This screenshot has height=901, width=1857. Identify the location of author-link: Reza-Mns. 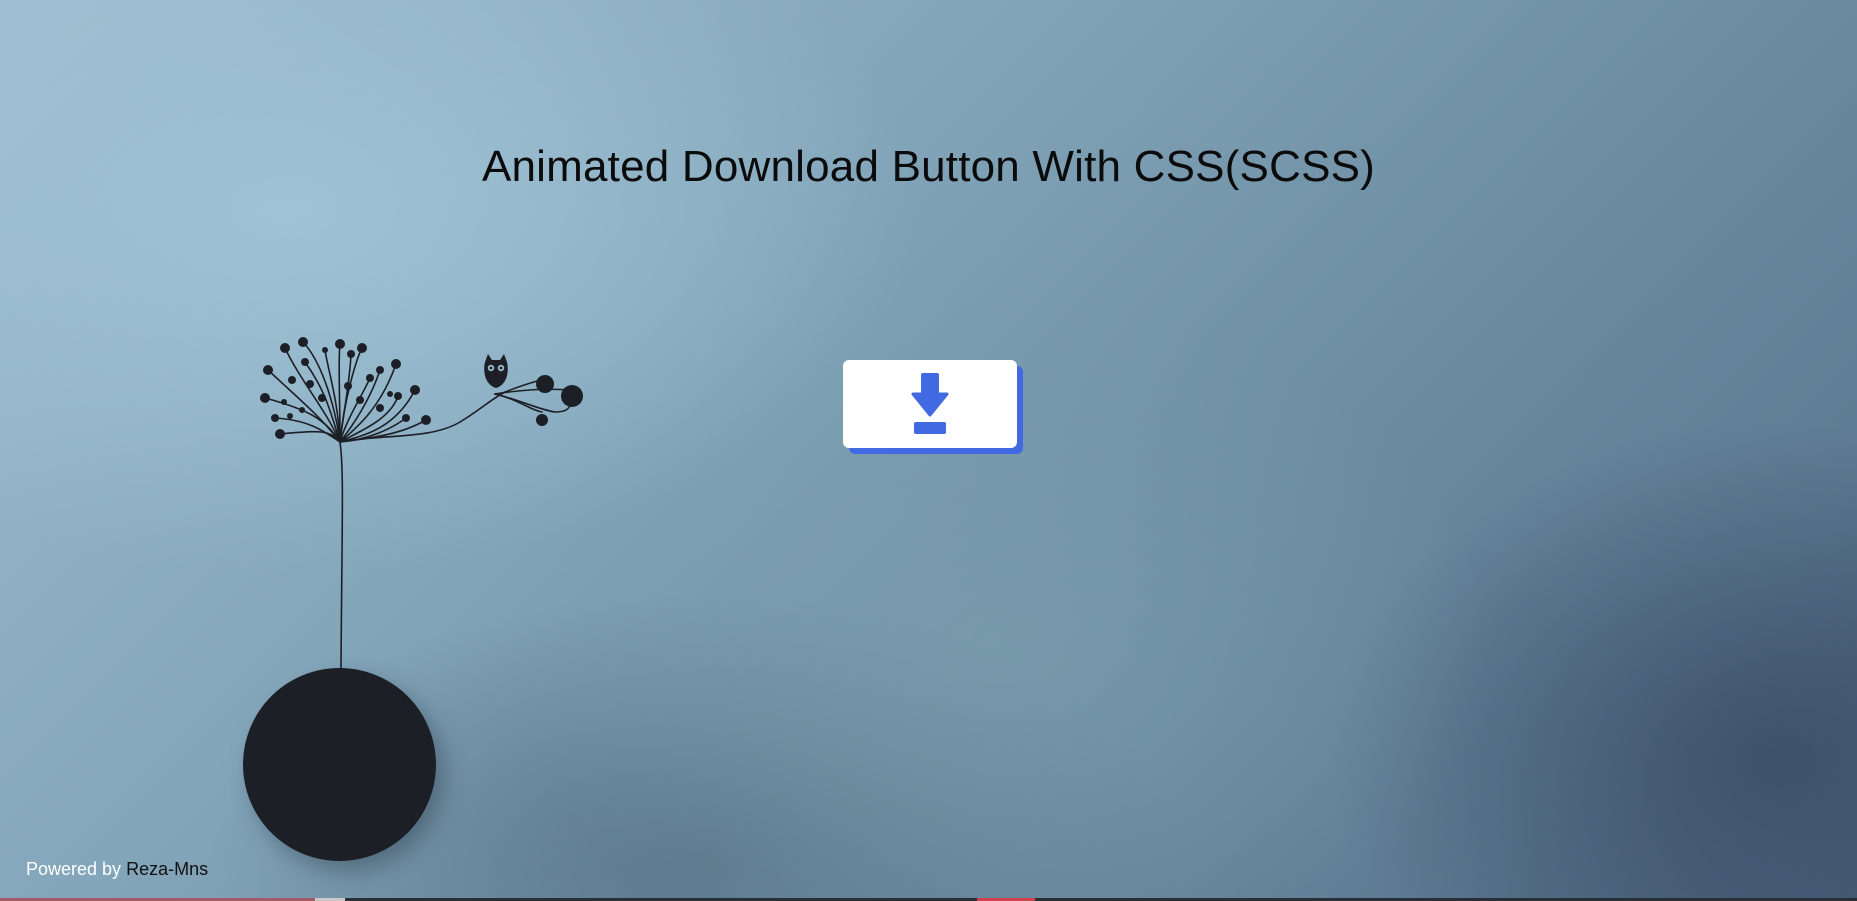
(167, 869).